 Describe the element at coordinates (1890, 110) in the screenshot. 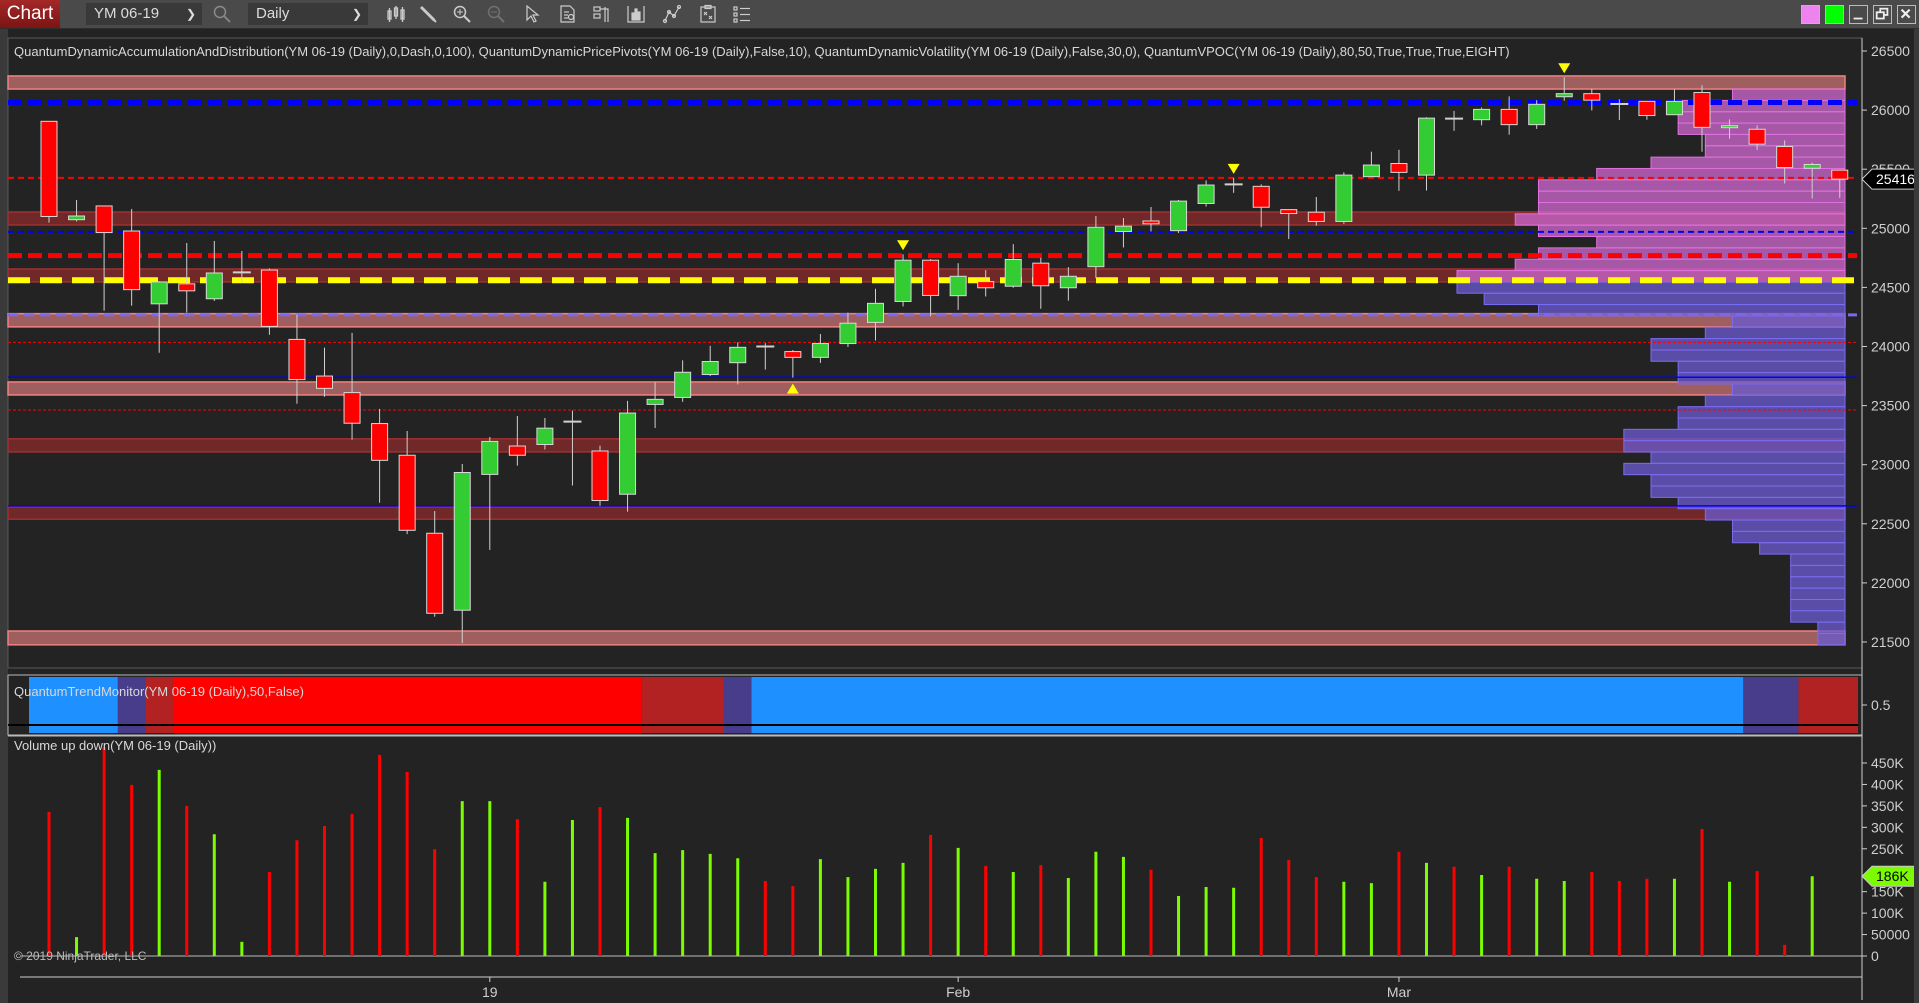

I see `price-axis-label: 26000` at that location.